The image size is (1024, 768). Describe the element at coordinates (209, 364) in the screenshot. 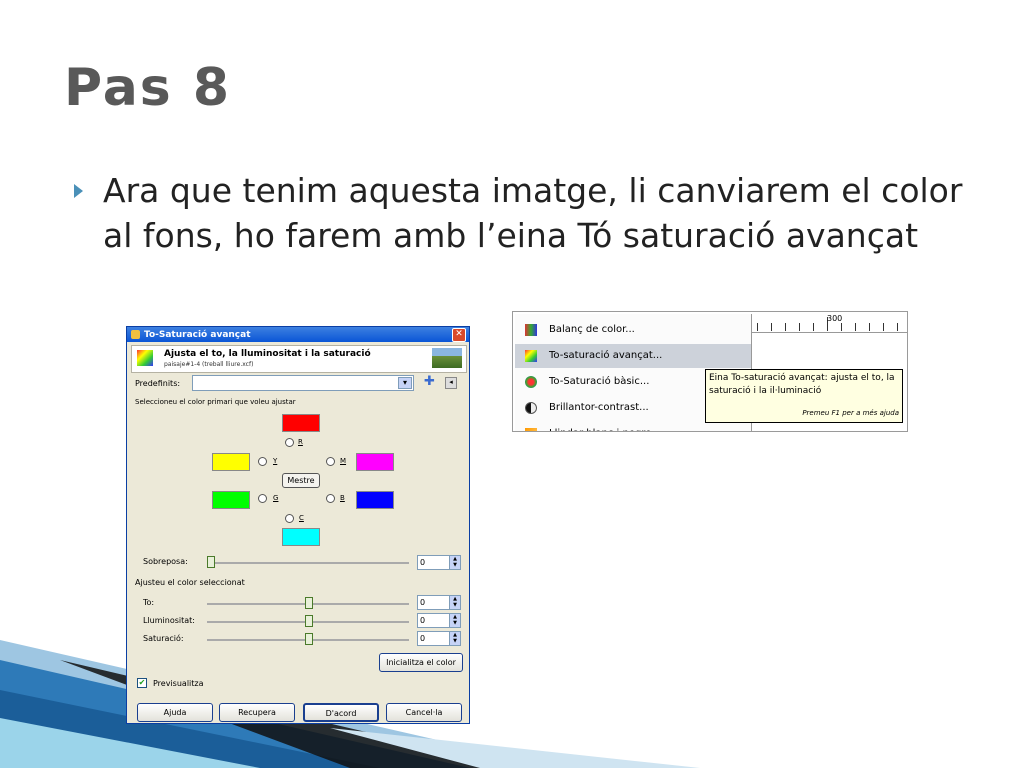

I see `header-subtitle: paisaje#1-4 (treball lliure.xcf)` at that location.